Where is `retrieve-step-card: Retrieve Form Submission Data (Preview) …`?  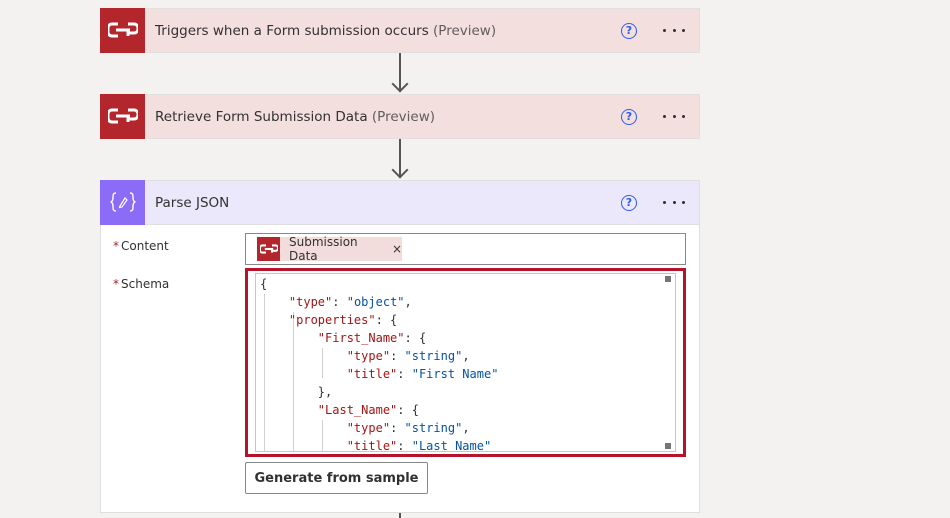 retrieve-step-card: Retrieve Form Submission Data (Preview) … is located at coordinates (400, 116).